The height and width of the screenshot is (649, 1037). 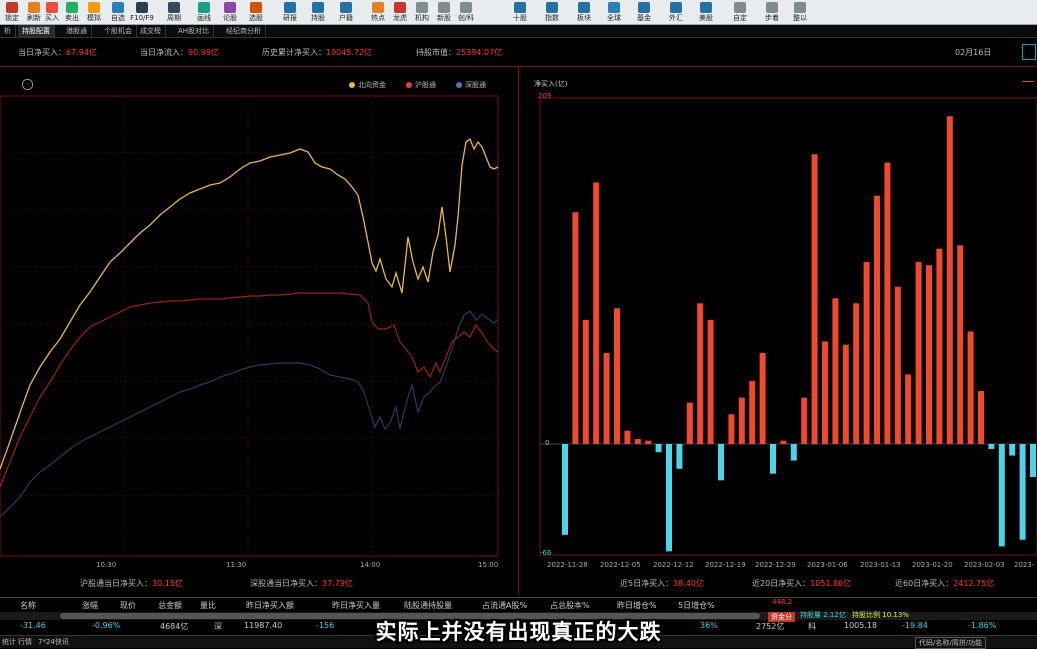 I want to click on date-picker-button, so click(x=1029, y=52).